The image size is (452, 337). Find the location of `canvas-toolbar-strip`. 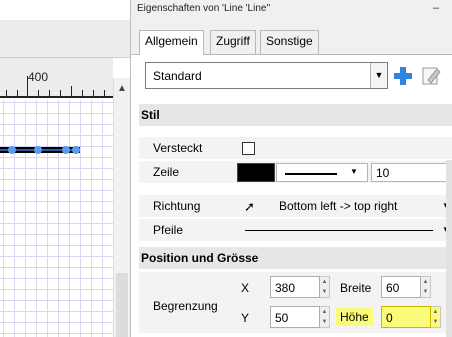

canvas-toolbar-strip is located at coordinates (65, 39).